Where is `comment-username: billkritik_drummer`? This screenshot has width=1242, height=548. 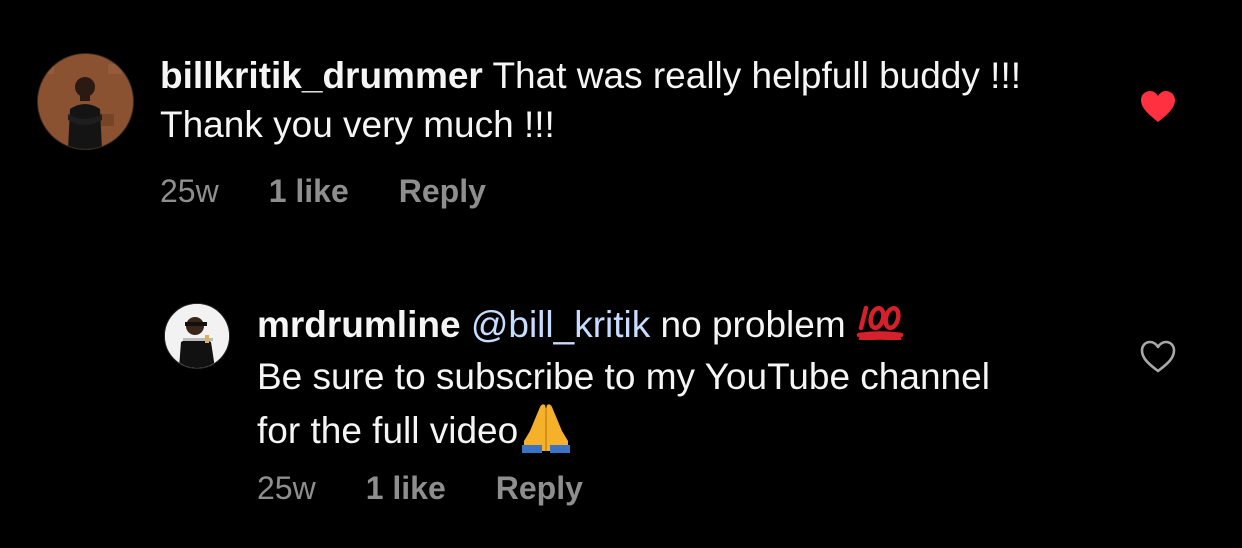
comment-username: billkritik_drummer is located at coordinates (321, 75).